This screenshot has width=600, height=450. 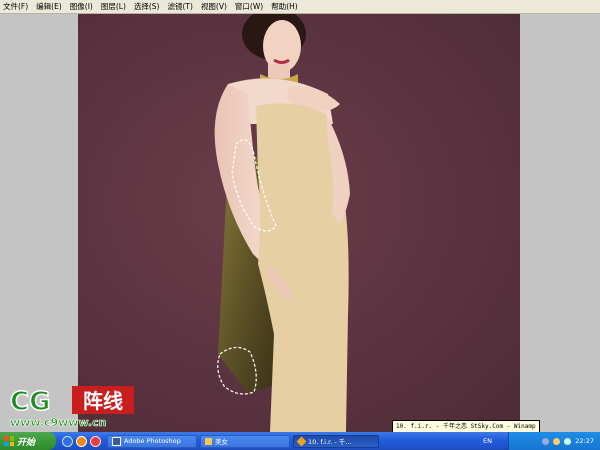 I want to click on menu-help: 帮助(H), so click(x=284, y=6).